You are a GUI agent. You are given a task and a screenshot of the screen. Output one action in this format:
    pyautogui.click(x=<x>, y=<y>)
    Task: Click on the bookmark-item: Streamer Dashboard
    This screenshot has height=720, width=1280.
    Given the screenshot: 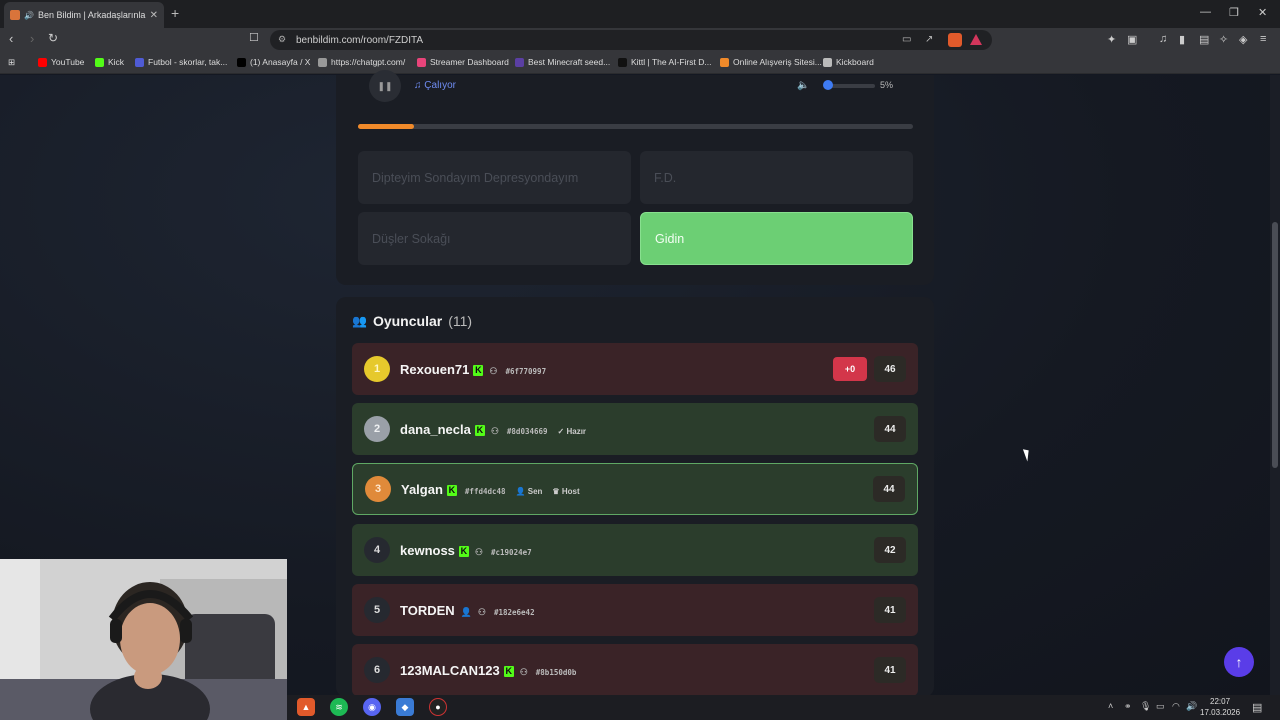 What is the action you would take?
    pyautogui.click(x=463, y=62)
    